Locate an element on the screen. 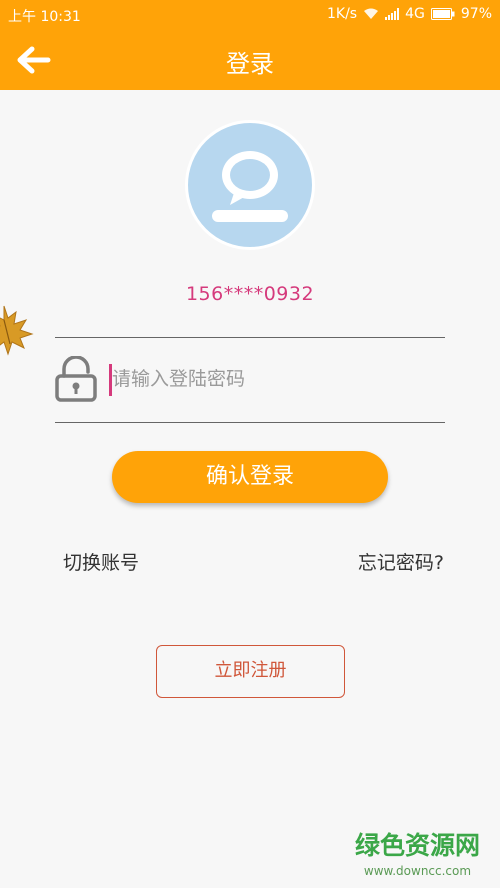  status-time: 上午 10:31 is located at coordinates (44, 17).